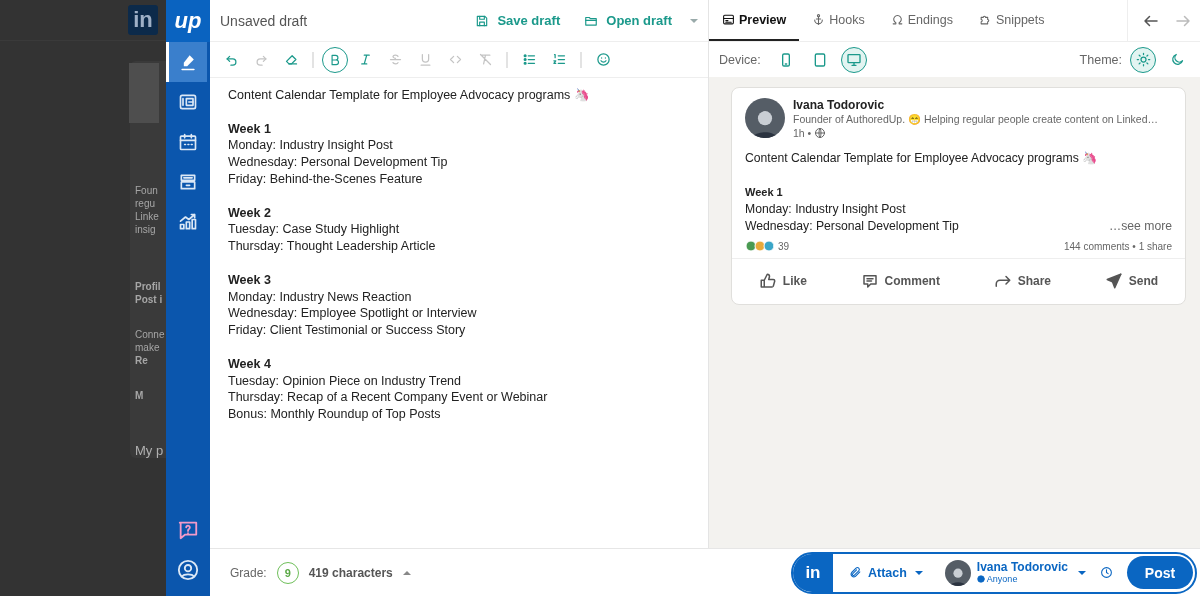 This screenshot has height=596, width=1200. What do you see at coordinates (784, 246) in the screenshot?
I see `reaction-count: 39` at bounding box center [784, 246].